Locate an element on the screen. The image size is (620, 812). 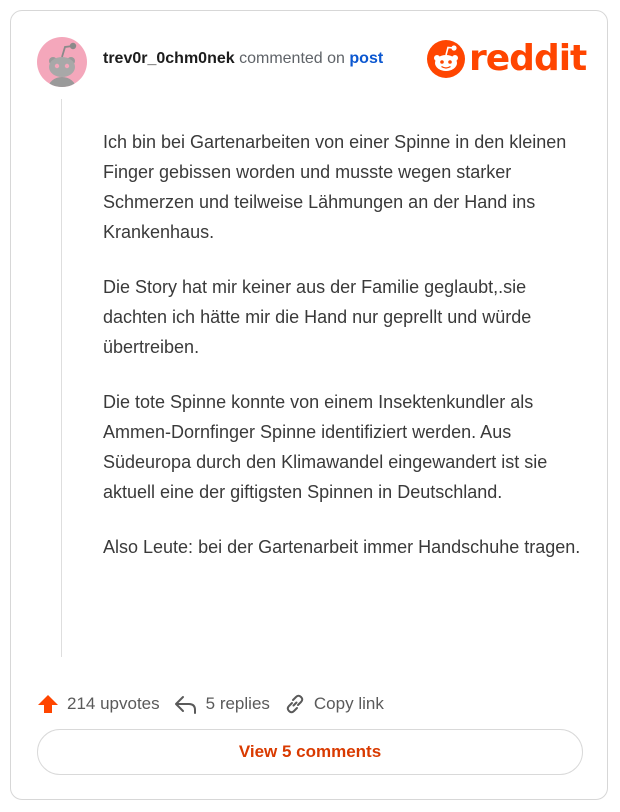
user-avatar is located at coordinates (62, 62).